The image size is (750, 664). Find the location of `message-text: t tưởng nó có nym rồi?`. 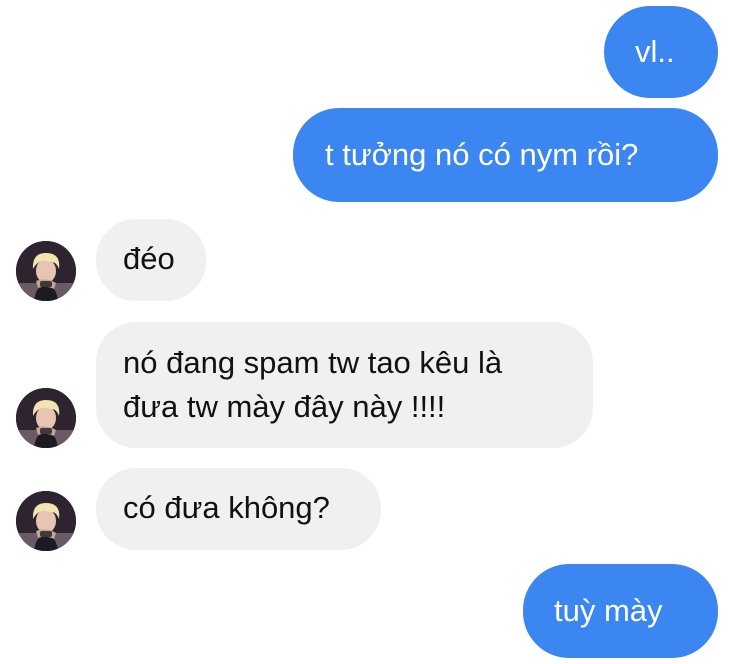

message-text: t tưởng nó có nym rồi? is located at coordinates (482, 154).